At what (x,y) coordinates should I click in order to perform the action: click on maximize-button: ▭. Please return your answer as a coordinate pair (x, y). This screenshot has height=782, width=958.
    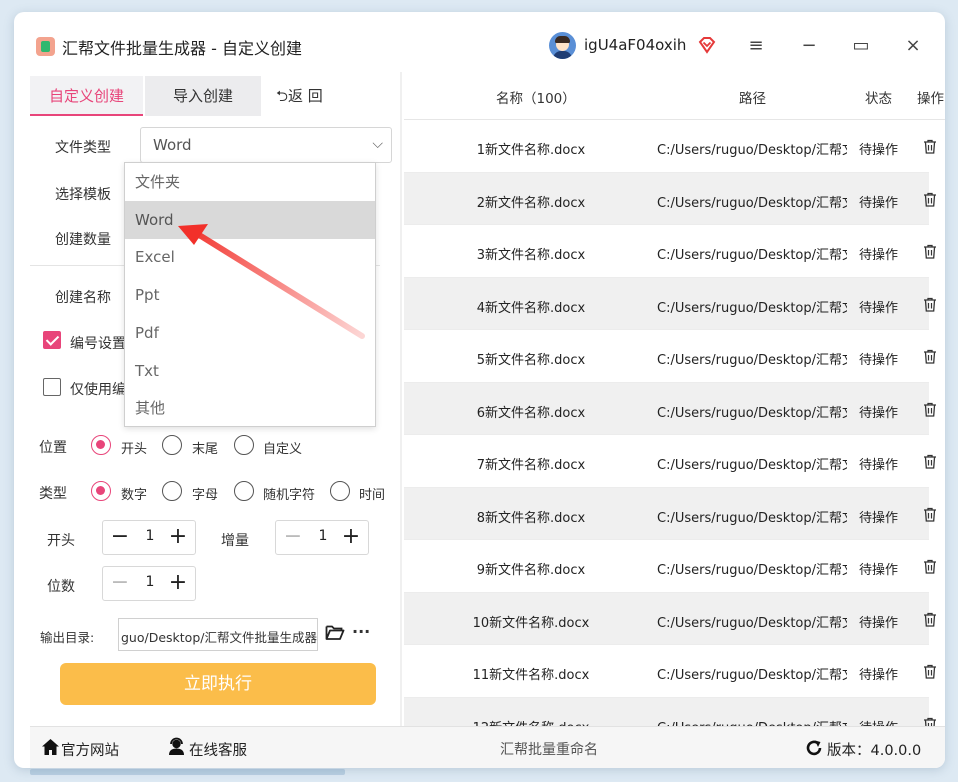
    Looking at the image, I should click on (861, 46).